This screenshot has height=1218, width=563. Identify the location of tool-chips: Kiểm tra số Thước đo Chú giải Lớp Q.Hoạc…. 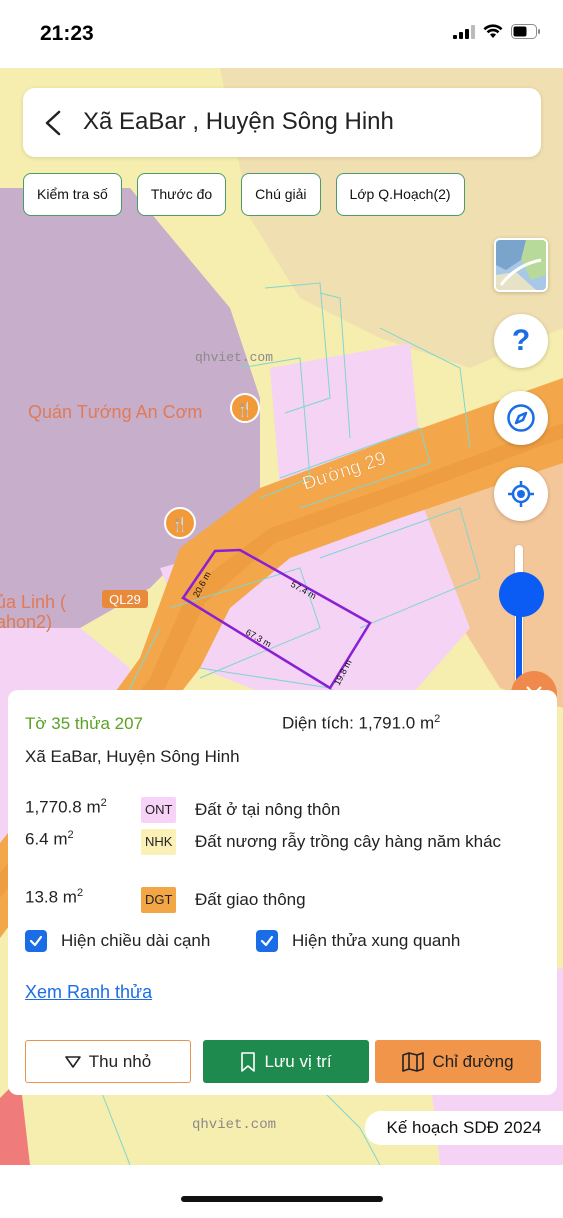
(244, 194).